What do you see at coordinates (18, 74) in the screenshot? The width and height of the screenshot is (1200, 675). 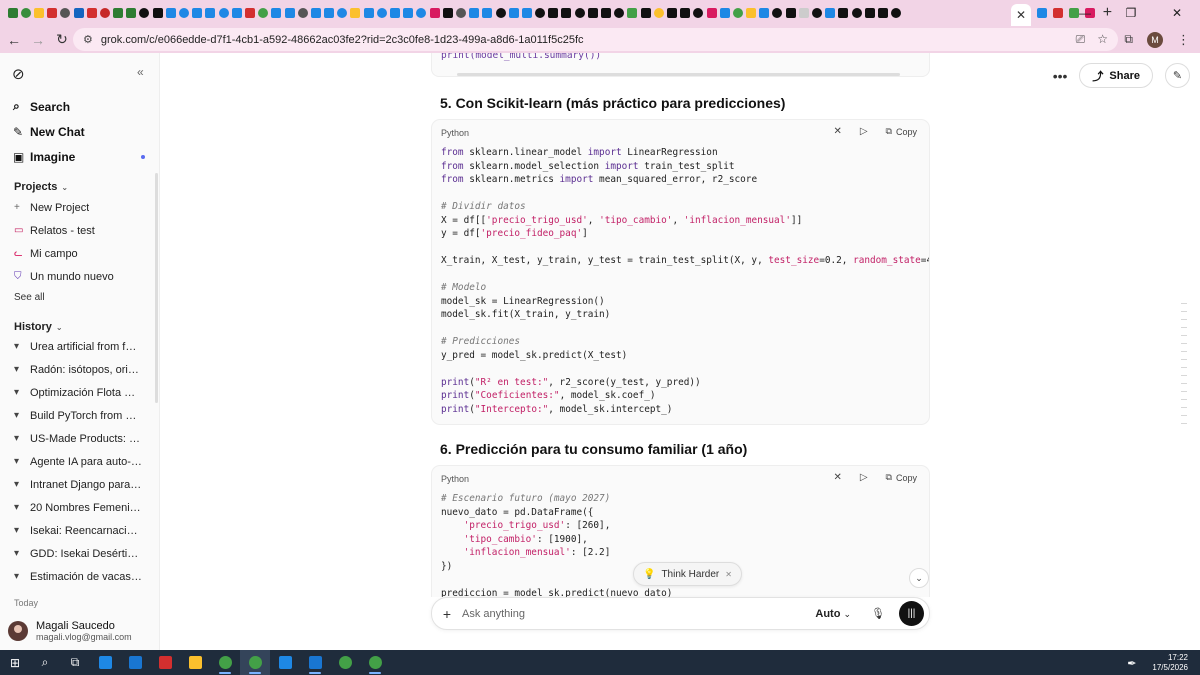 I see `grok-logo-icon: ⊘` at bounding box center [18, 74].